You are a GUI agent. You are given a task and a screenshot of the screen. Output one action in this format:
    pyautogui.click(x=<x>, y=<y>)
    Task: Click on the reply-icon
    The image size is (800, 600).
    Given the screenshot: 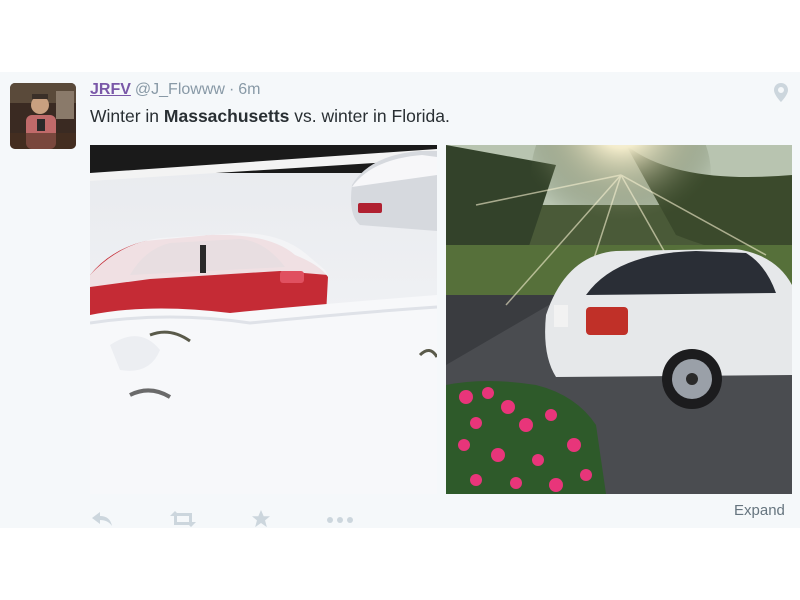 What is the action you would take?
    pyautogui.click(x=102, y=519)
    